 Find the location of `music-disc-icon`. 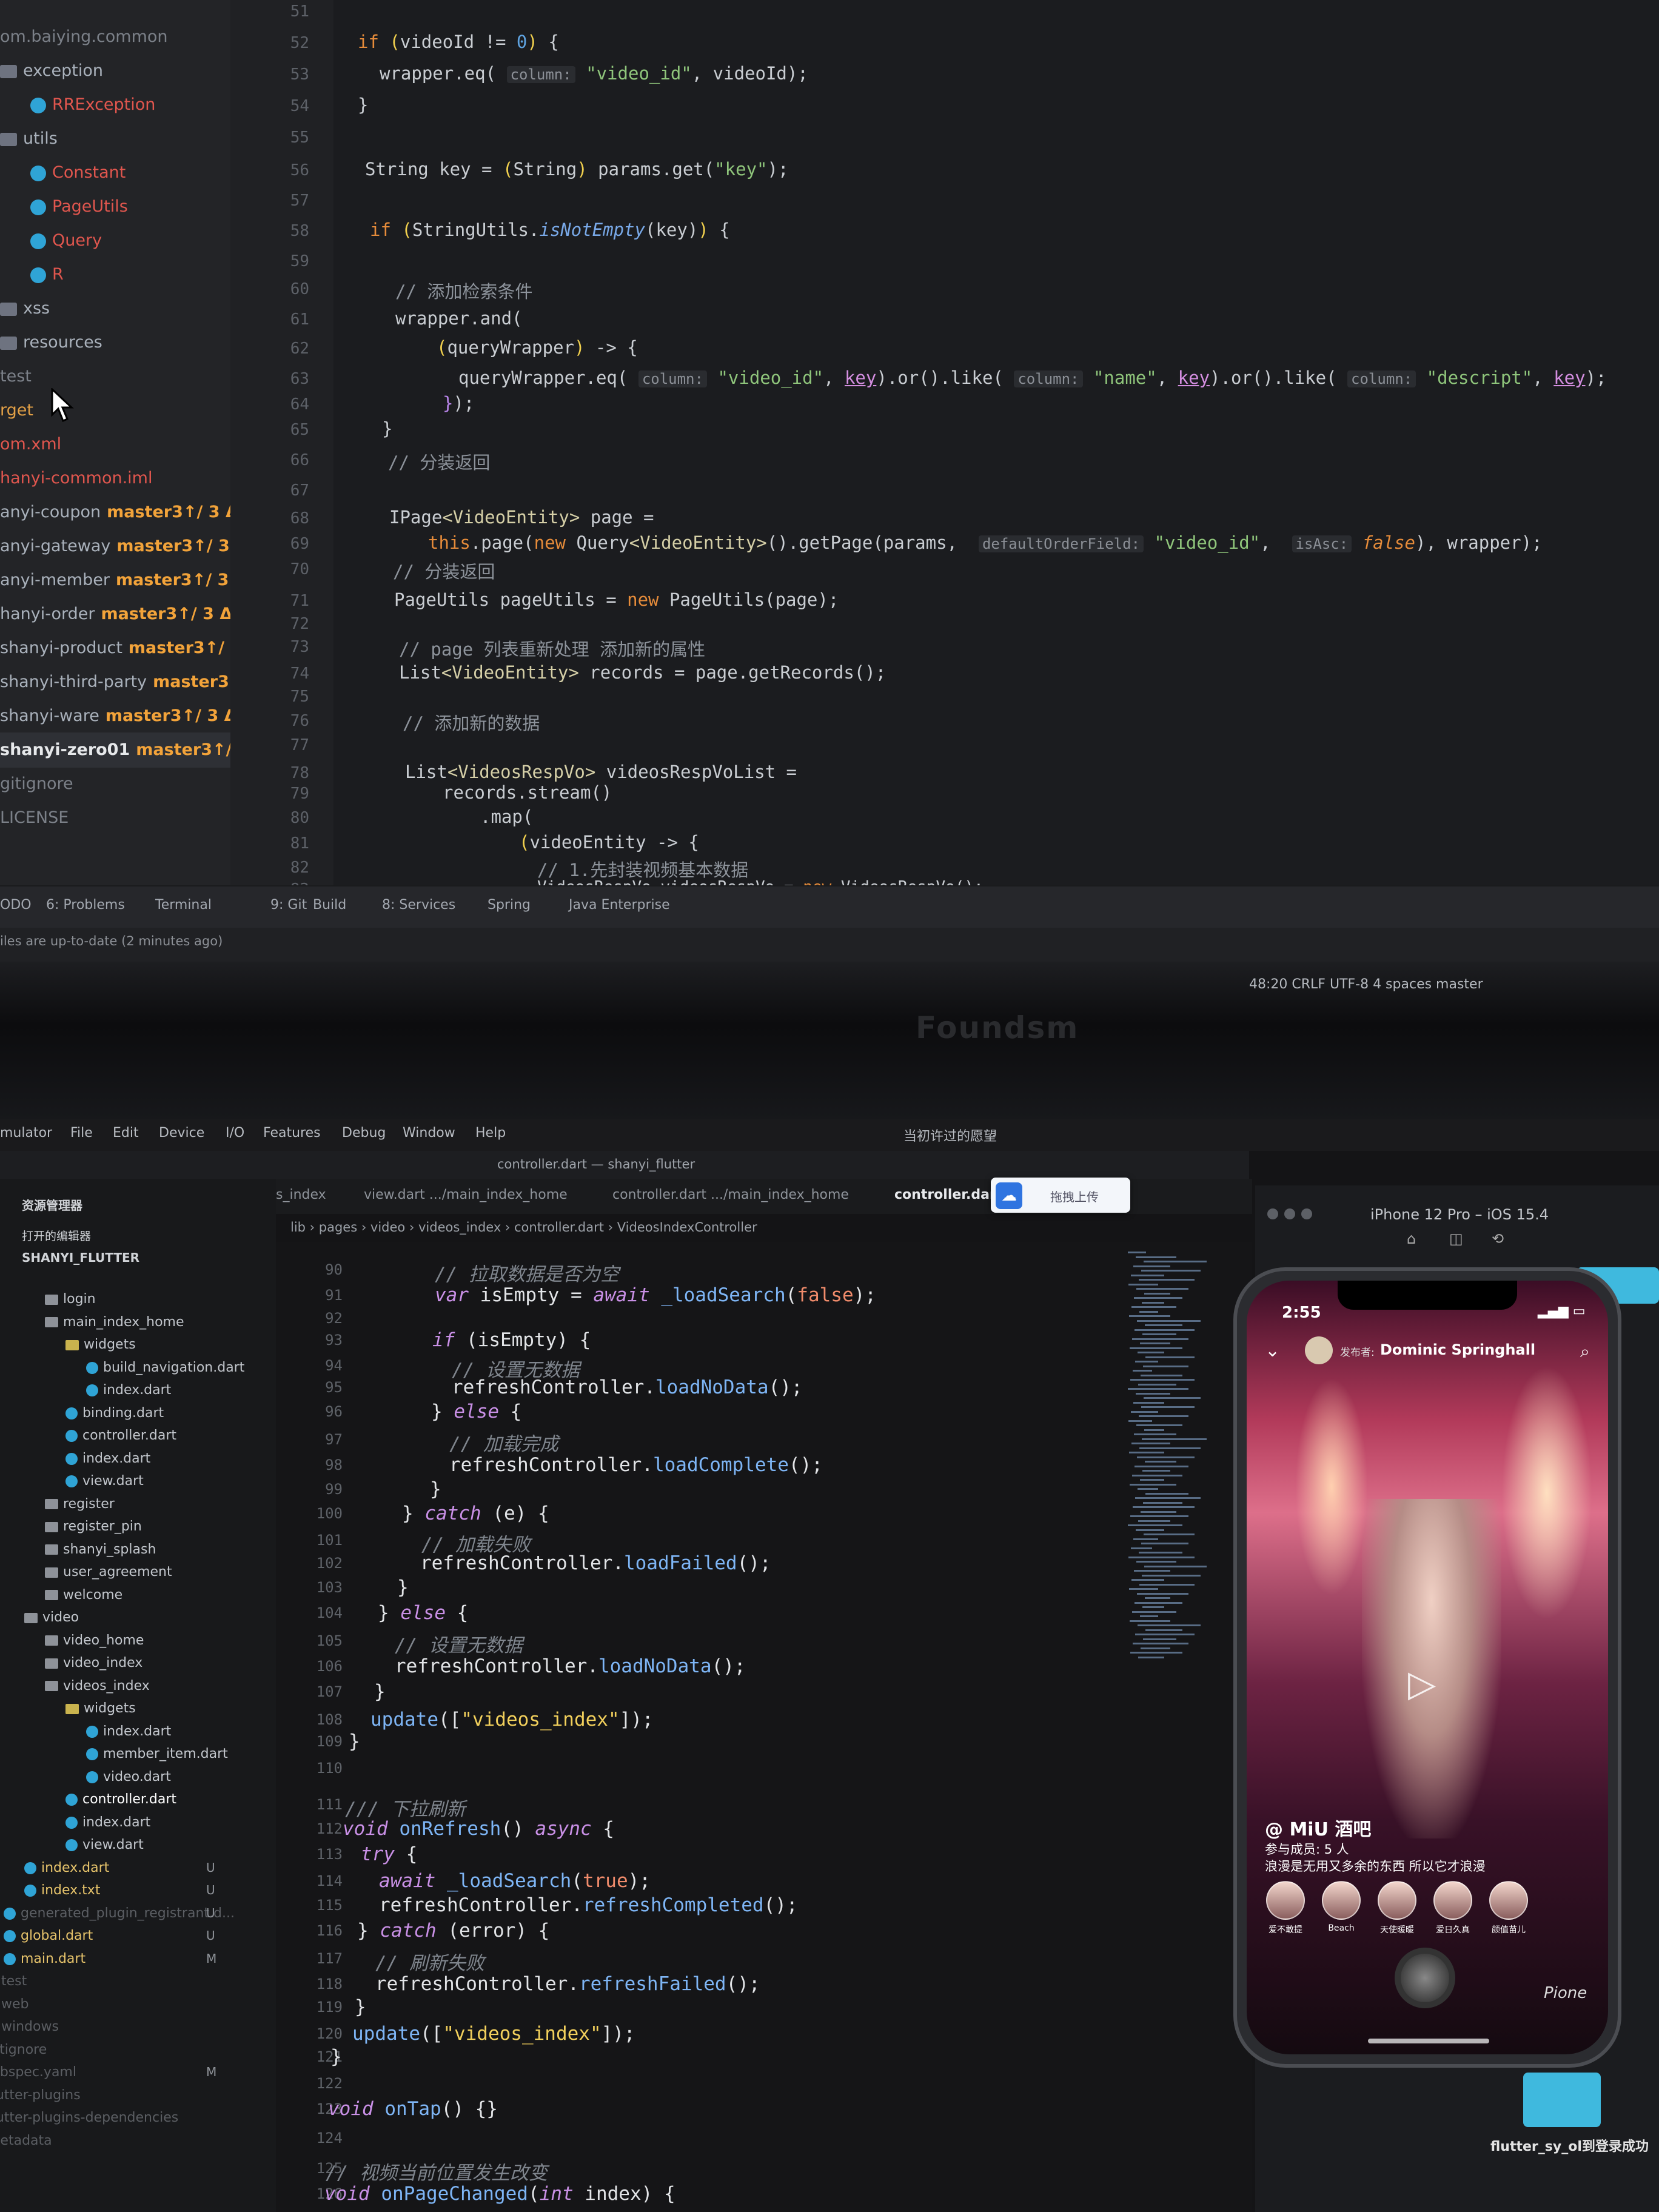

music-disc-icon is located at coordinates (1425, 1978).